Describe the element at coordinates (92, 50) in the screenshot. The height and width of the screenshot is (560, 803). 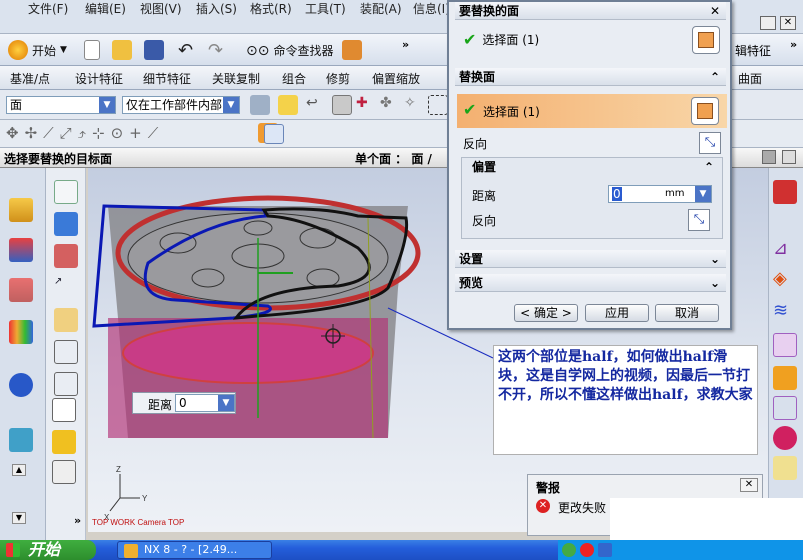
I see `new-file-icon` at that location.